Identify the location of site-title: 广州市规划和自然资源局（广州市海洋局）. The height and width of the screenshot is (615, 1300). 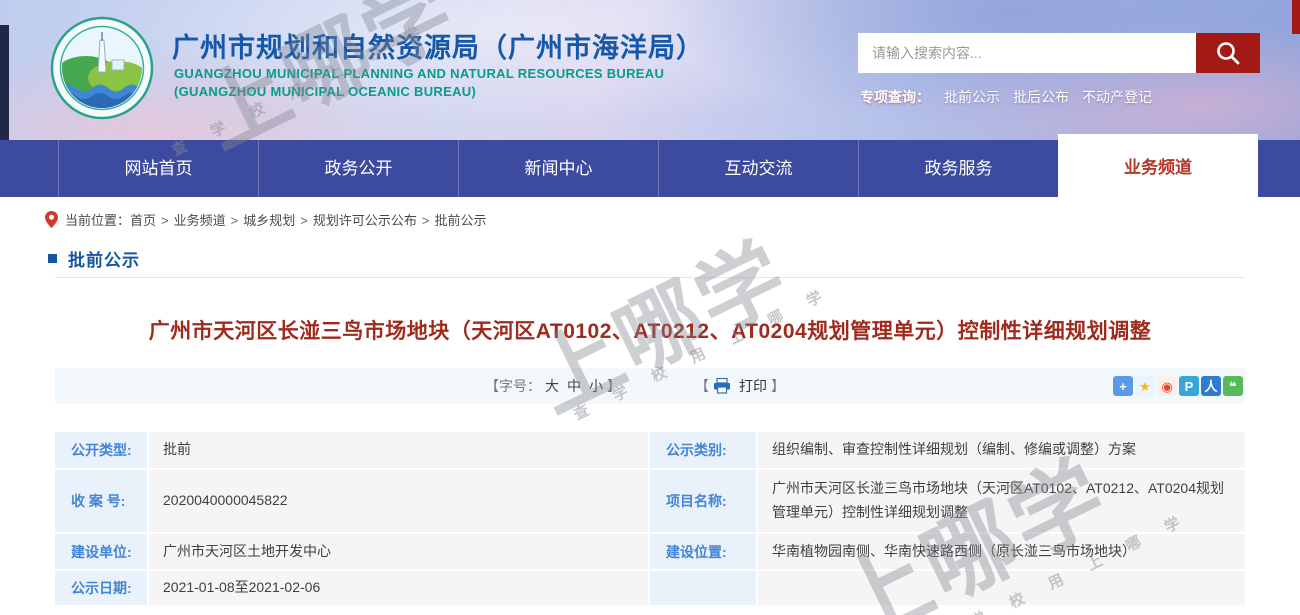
(438, 48).